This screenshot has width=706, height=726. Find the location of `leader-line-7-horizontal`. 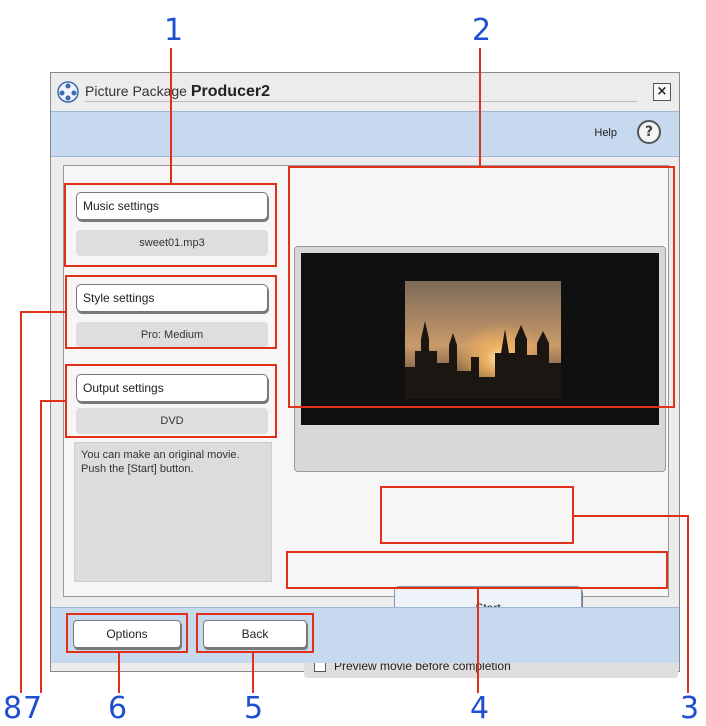

leader-line-7-horizontal is located at coordinates (53, 401).